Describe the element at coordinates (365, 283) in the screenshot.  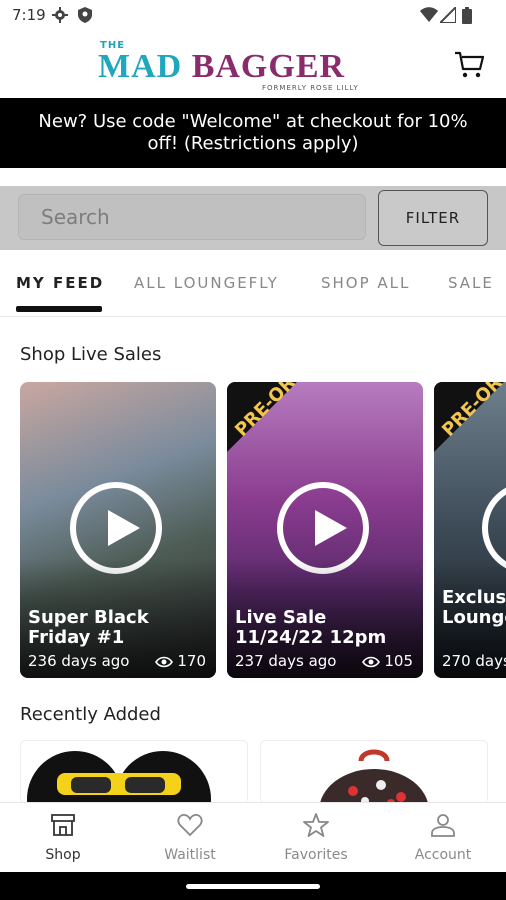
I see `tab-shop-all: SHOP ALL` at that location.